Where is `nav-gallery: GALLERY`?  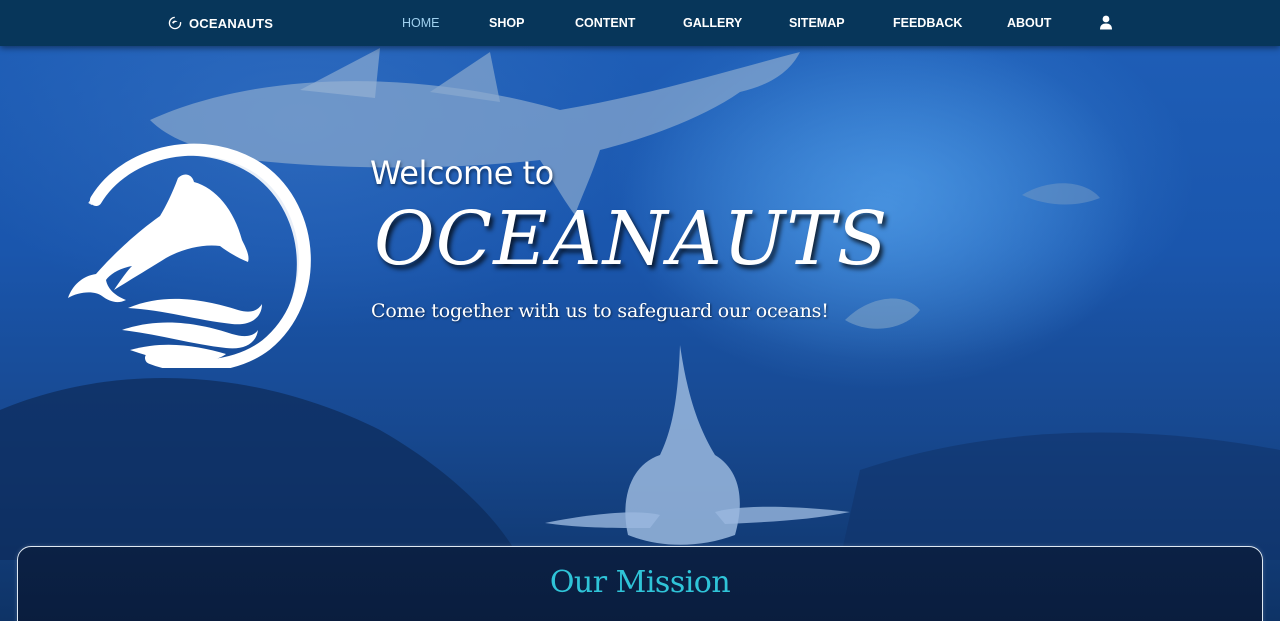
nav-gallery: GALLERY is located at coordinates (712, 23).